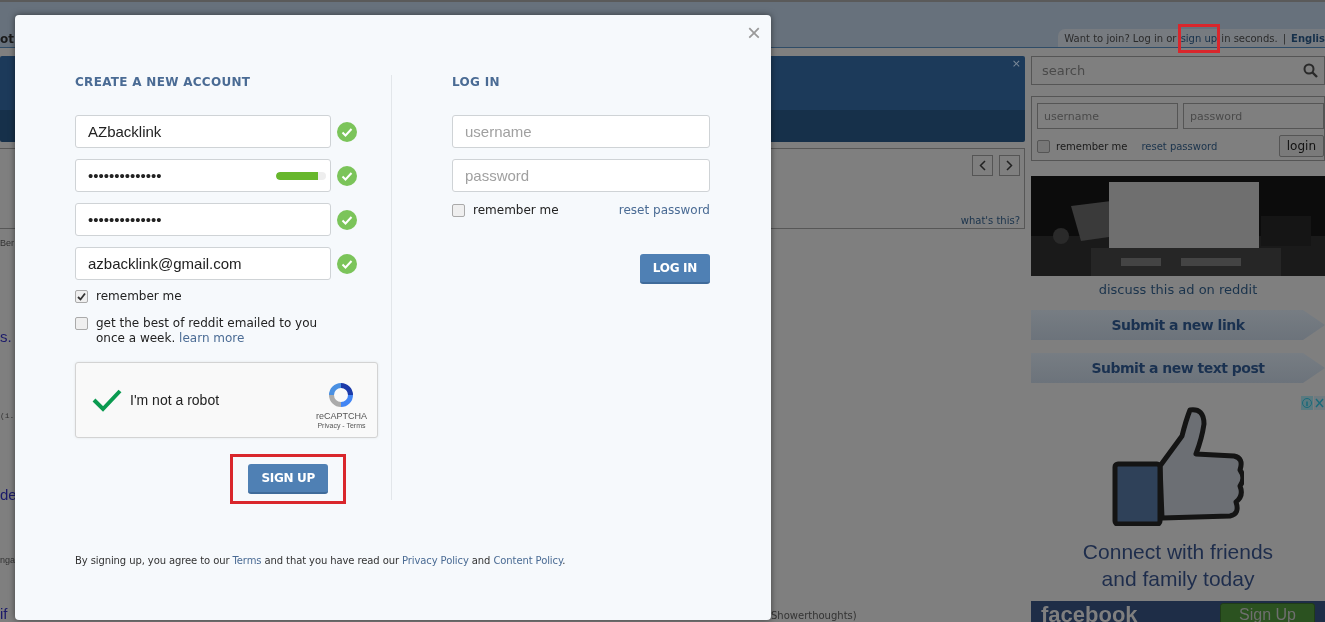 This screenshot has width=1325, height=622. What do you see at coordinates (1178, 289) in the screenshot?
I see `ad-discussion-link: discuss this ad on reddit` at bounding box center [1178, 289].